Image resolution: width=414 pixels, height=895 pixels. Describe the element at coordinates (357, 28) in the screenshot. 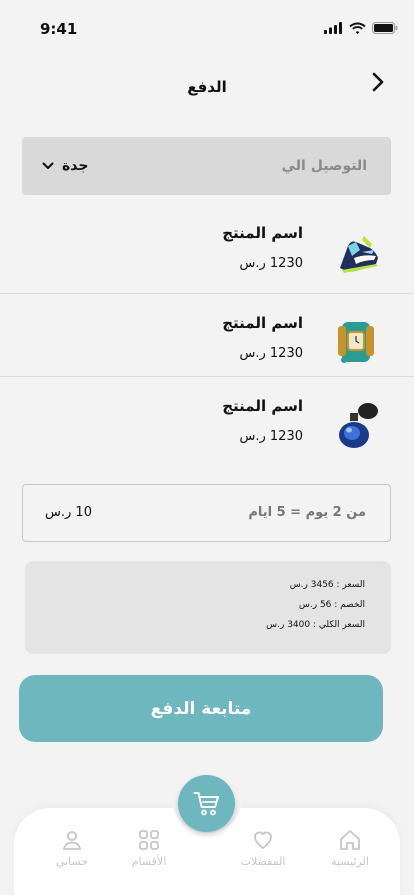

I see `wifi-icon` at that location.